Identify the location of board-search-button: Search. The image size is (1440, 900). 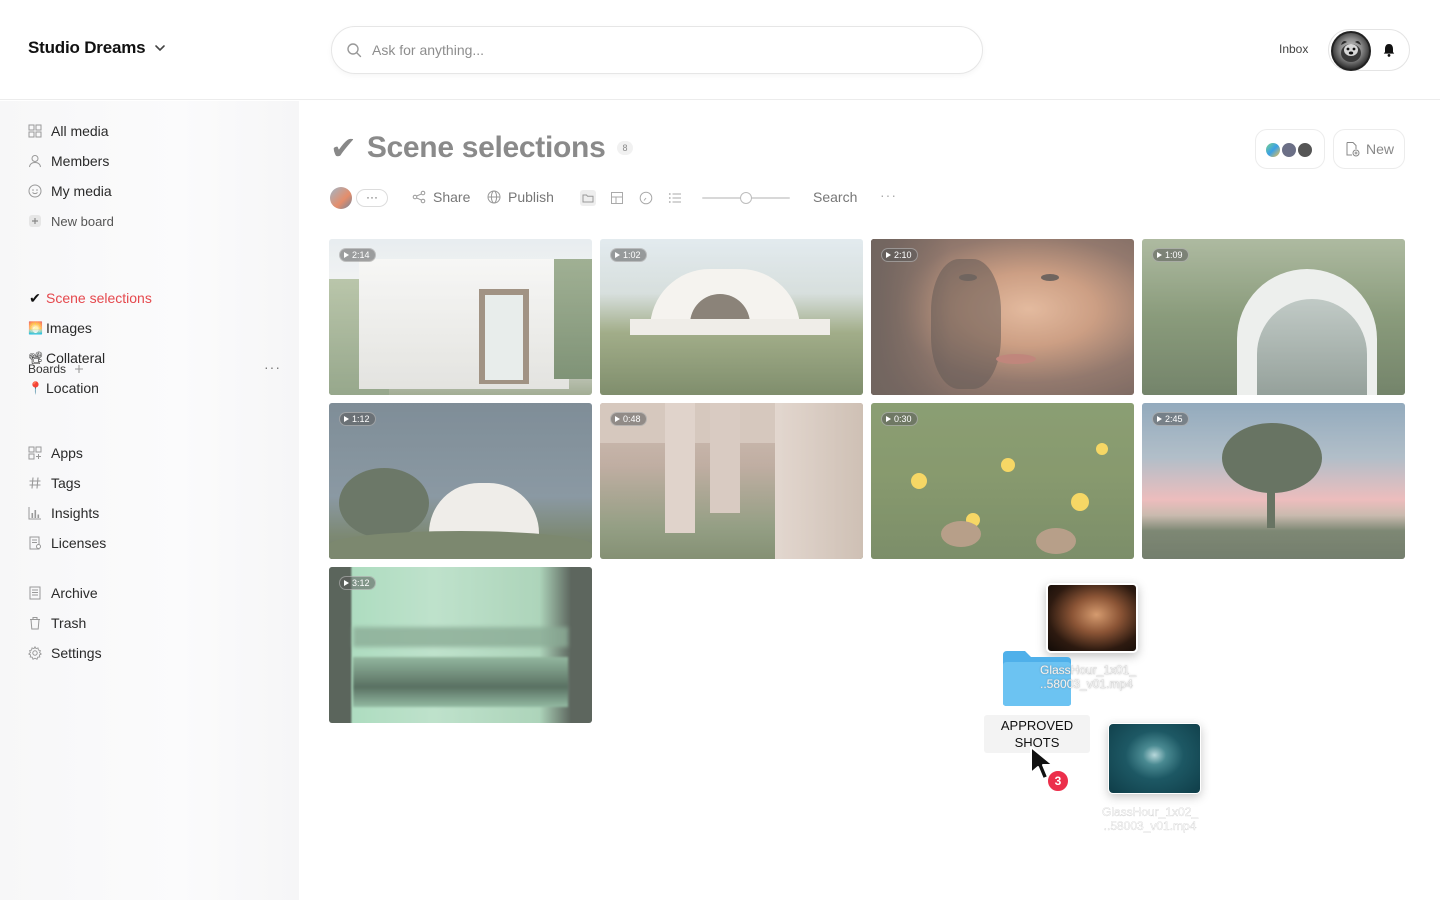
(835, 197).